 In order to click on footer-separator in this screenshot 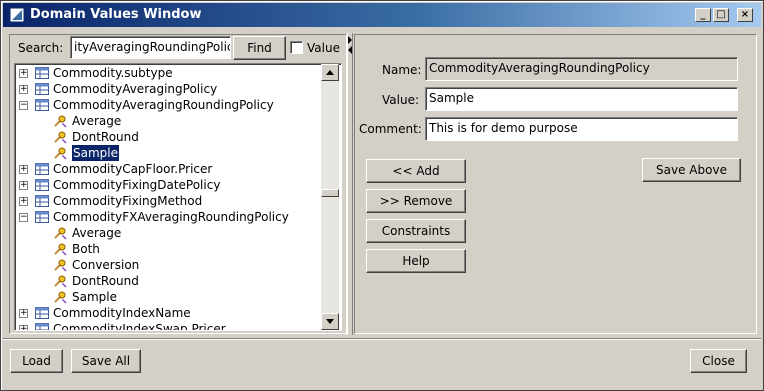, I will do `click(382, 339)`.